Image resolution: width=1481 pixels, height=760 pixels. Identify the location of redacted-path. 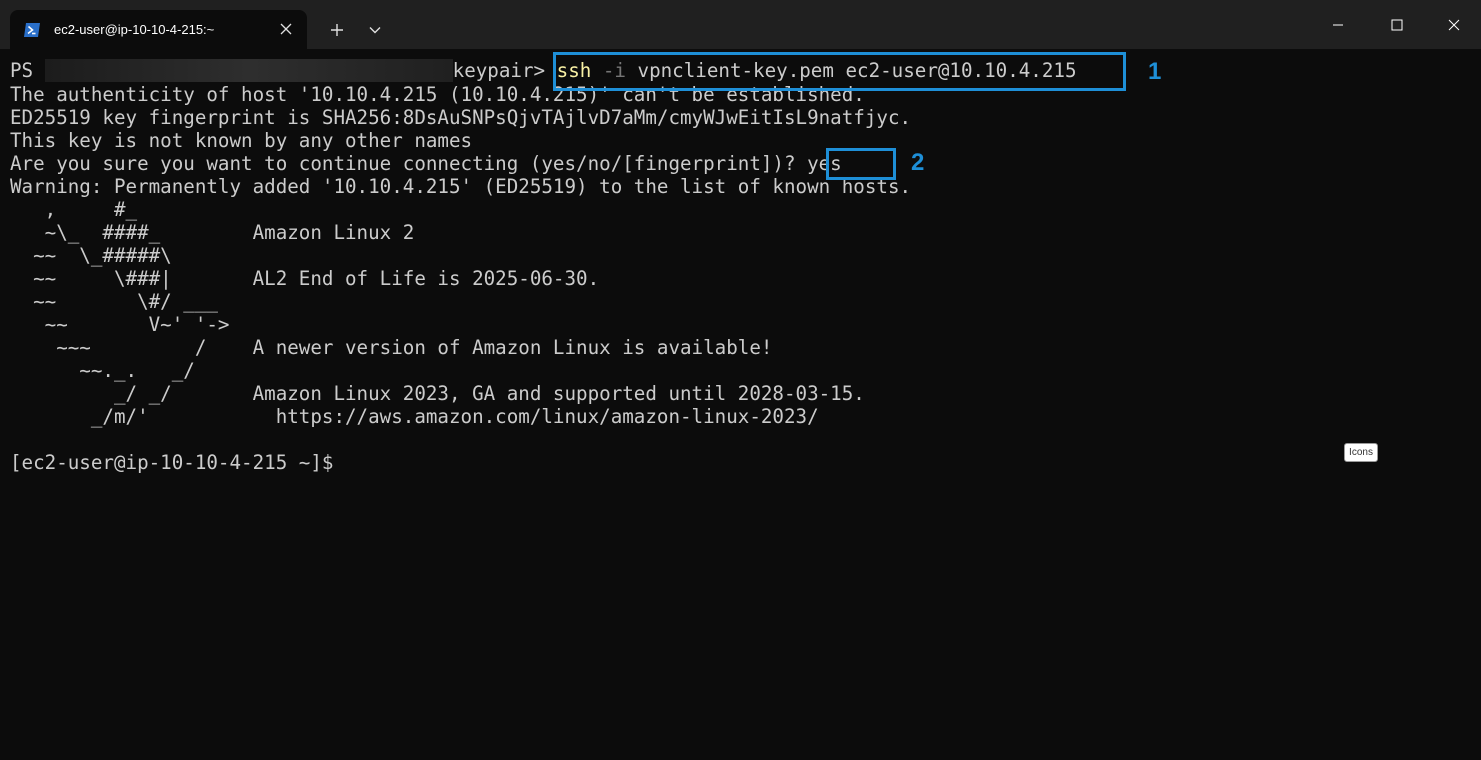
(248, 70).